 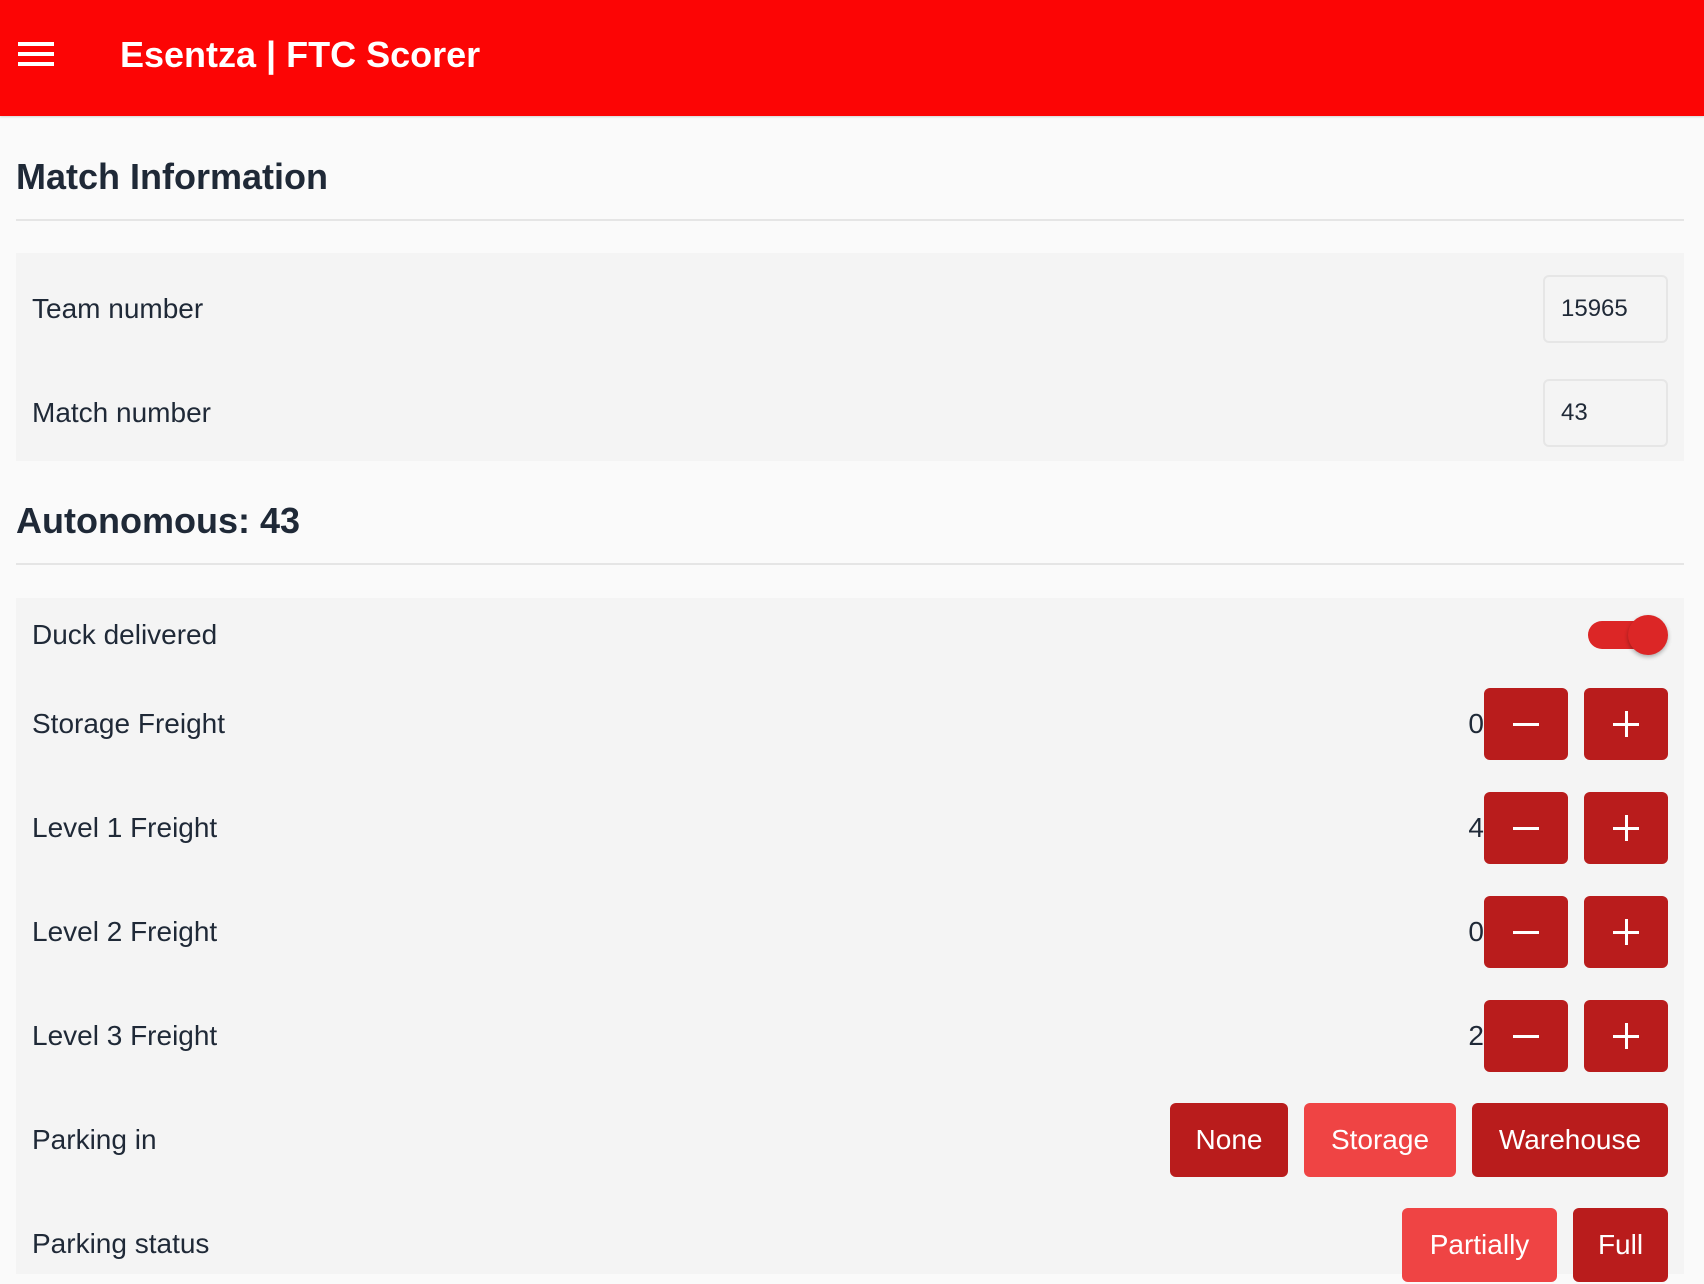 What do you see at coordinates (1626, 828) in the screenshot?
I see `level-1-freight-increment-button` at bounding box center [1626, 828].